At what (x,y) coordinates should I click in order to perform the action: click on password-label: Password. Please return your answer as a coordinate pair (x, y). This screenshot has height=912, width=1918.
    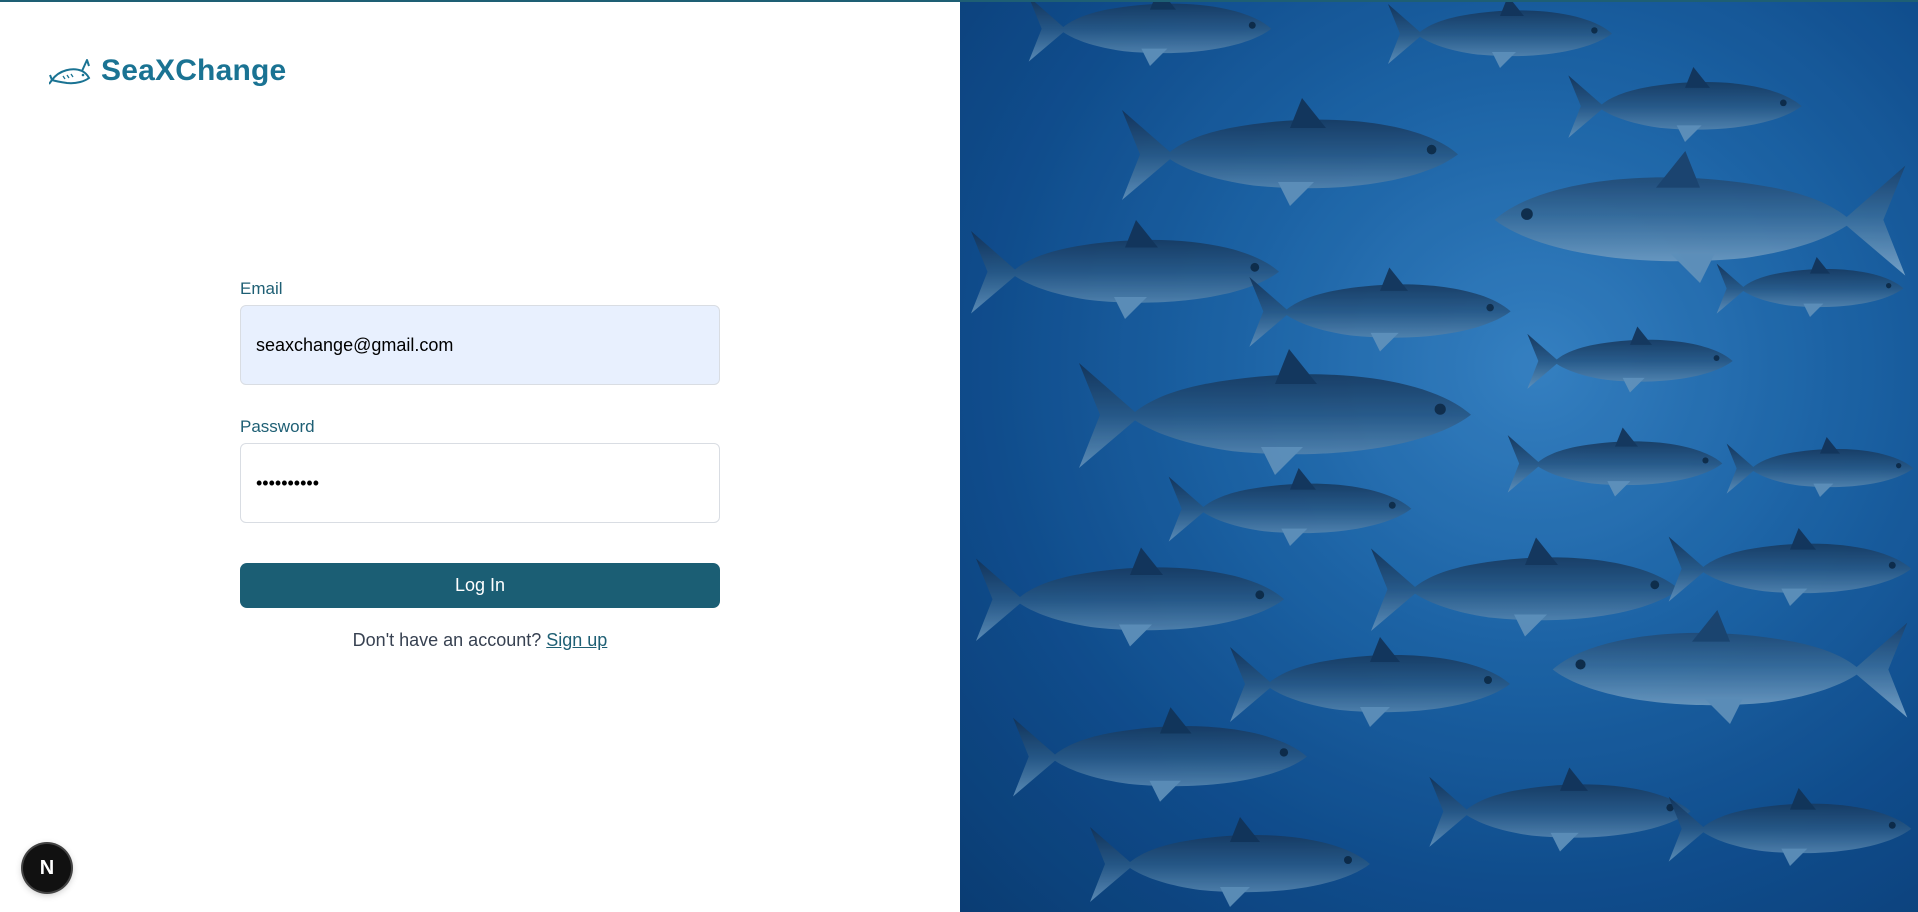
    Looking at the image, I should click on (277, 426).